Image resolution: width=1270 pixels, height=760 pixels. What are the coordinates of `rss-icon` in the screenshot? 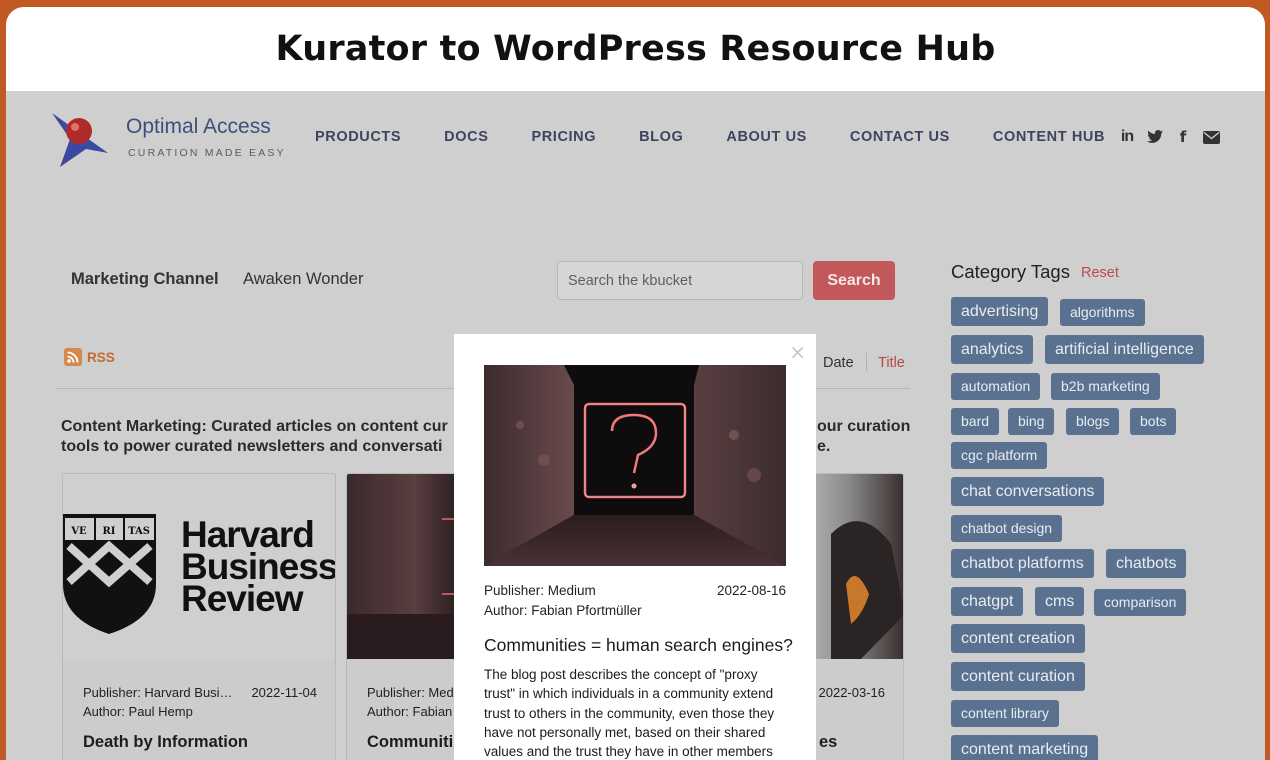 It's located at (73, 357).